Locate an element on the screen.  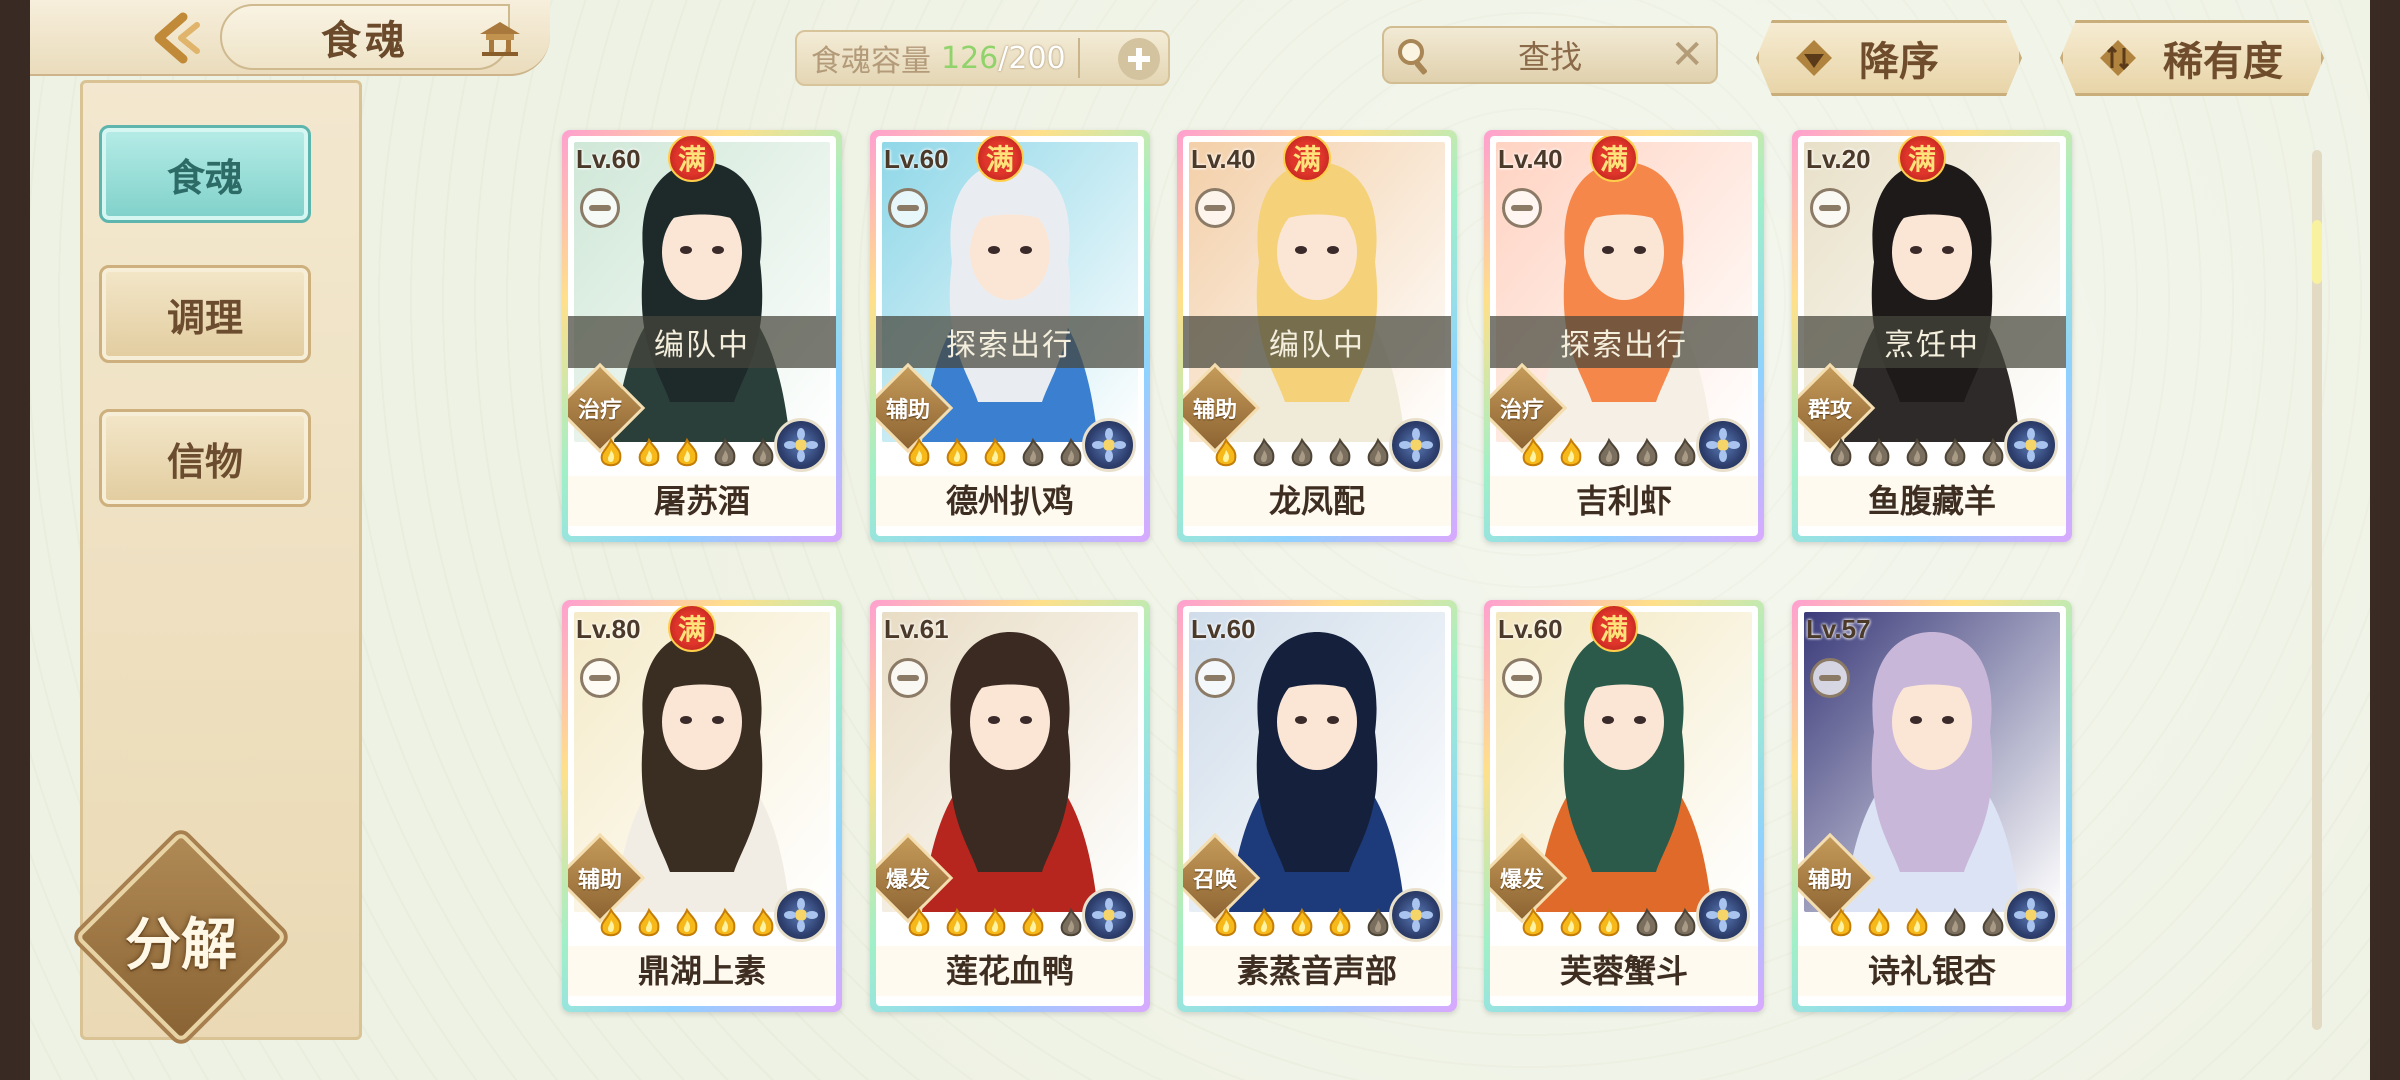
food-soul-card: Lv.61 爆发 莲花血鸭 is located at coordinates (1010, 806).